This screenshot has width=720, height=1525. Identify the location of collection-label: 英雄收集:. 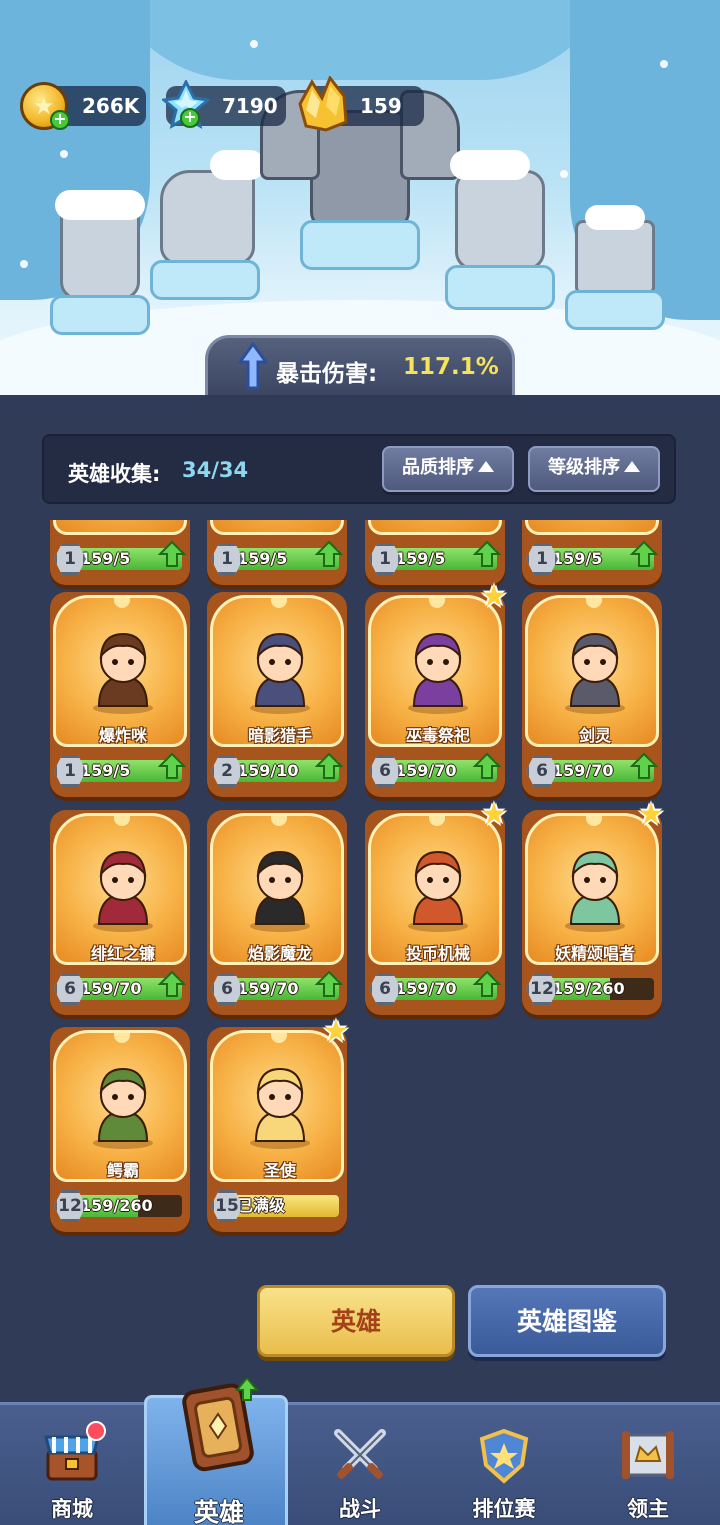
(114, 474).